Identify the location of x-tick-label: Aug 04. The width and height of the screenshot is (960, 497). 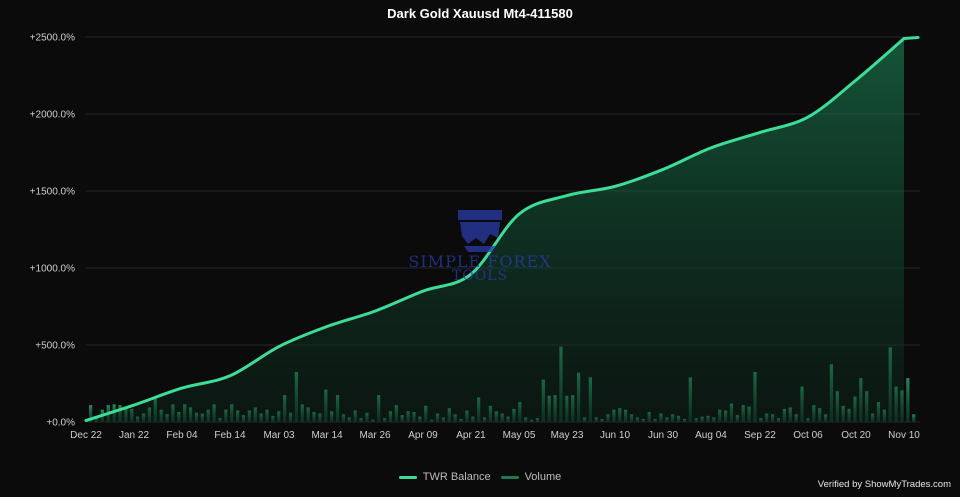
(711, 435).